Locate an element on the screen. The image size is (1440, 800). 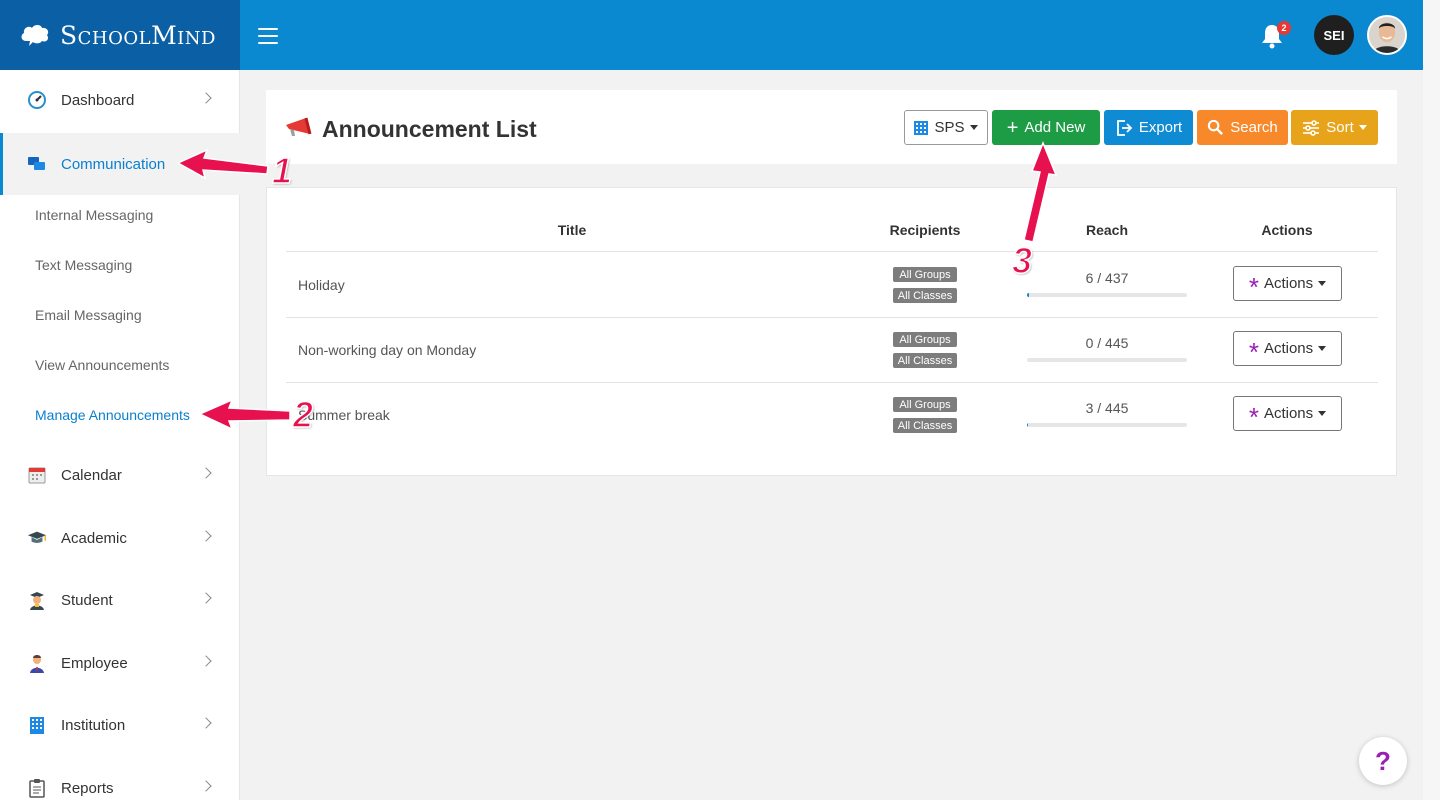
sidebar-item-student: Student is located at coordinates (120, 600).